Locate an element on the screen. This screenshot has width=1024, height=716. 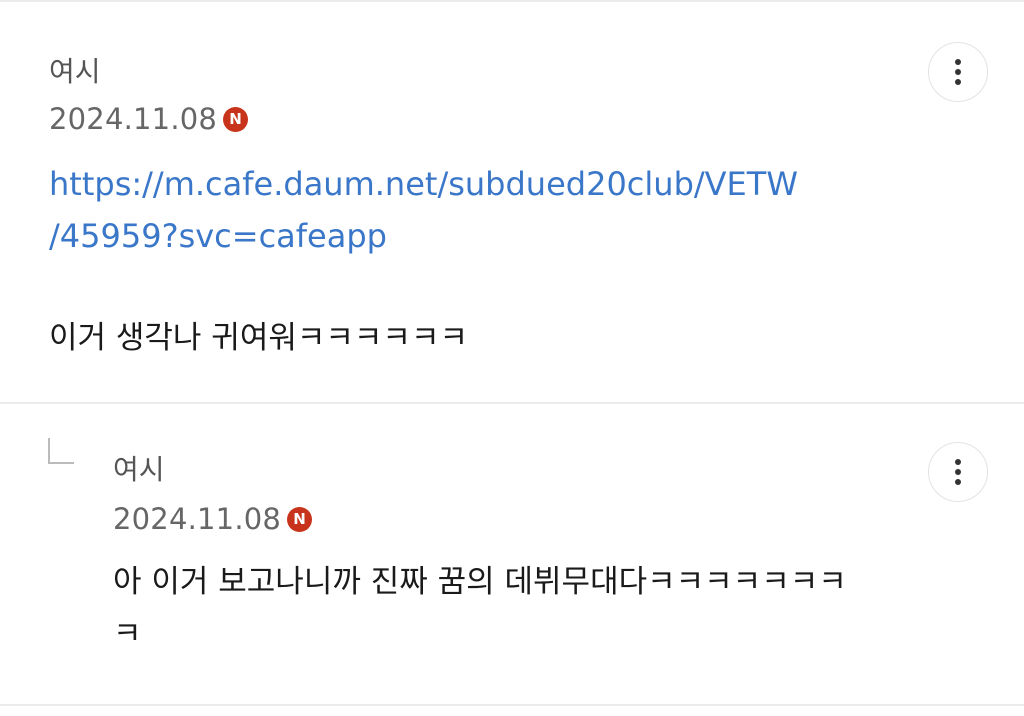
comment-link-line2: /45959?svc=cafeapp is located at coordinates (218, 236).